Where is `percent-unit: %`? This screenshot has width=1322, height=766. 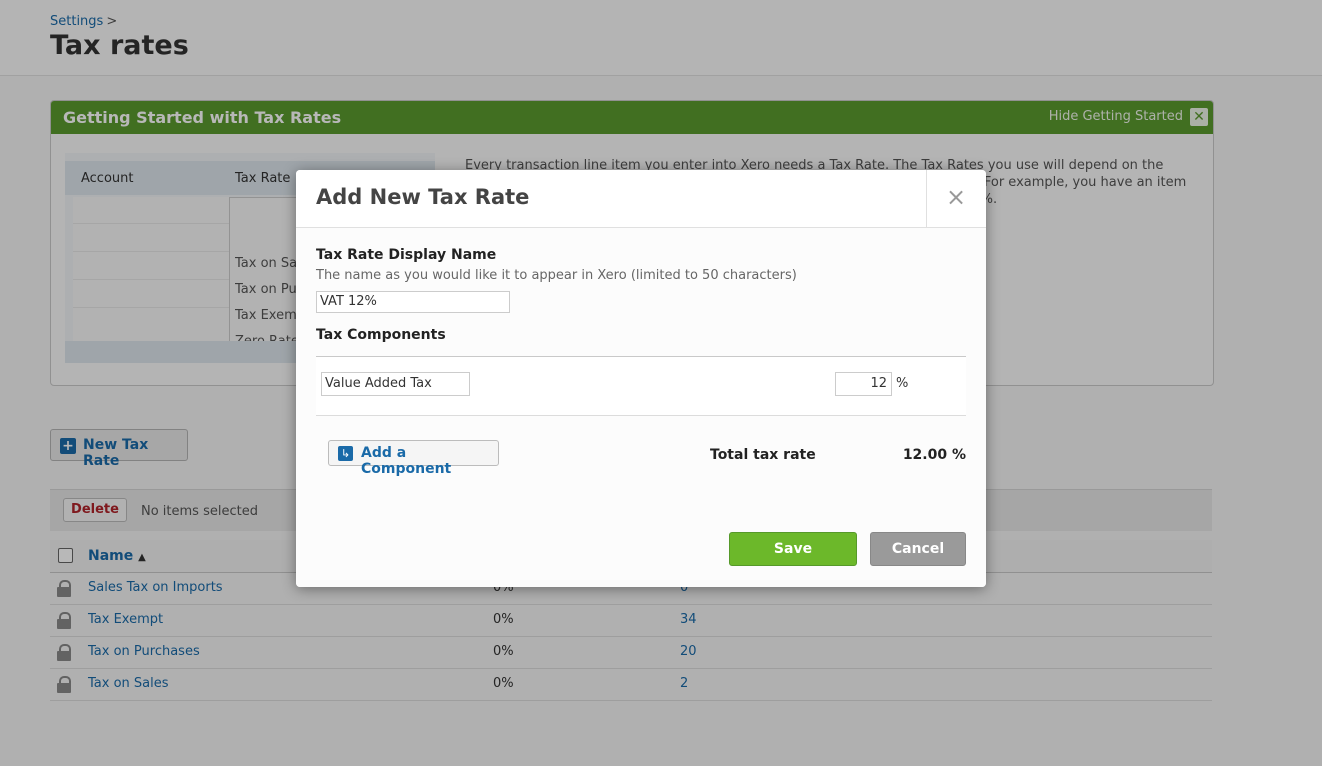
percent-unit: % is located at coordinates (902, 383).